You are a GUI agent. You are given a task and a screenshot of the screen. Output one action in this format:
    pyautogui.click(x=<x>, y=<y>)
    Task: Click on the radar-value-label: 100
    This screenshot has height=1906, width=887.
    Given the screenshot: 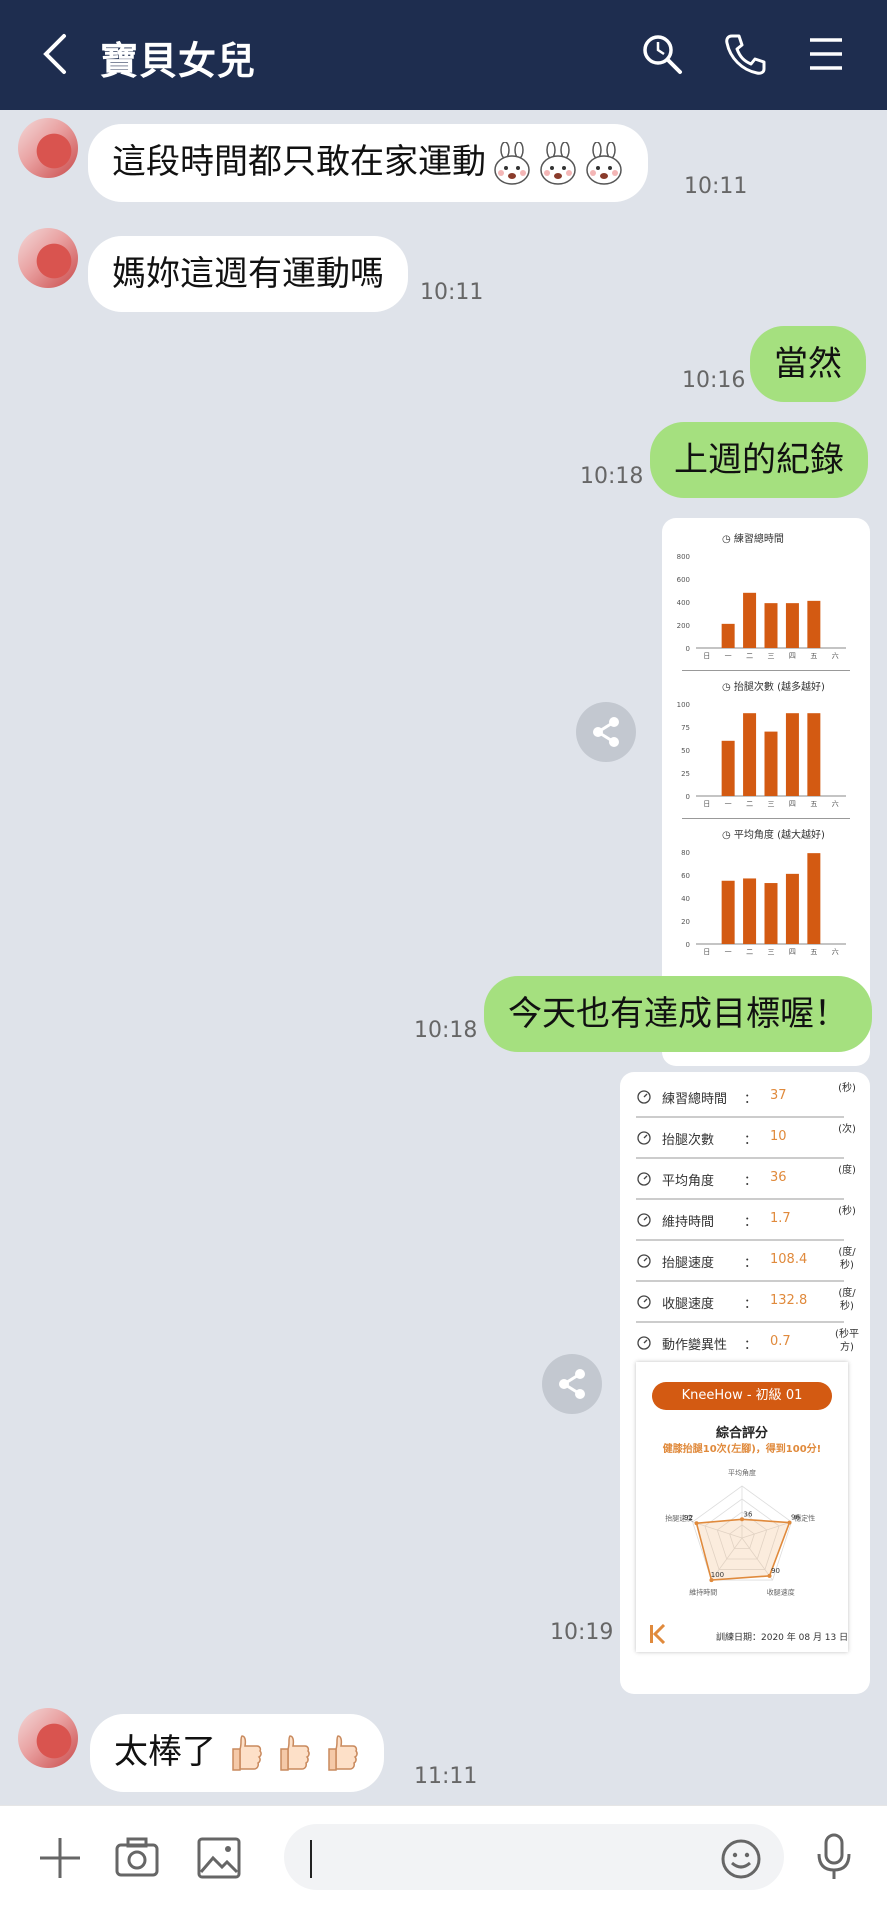 What is the action you would take?
    pyautogui.click(x=717, y=1575)
    